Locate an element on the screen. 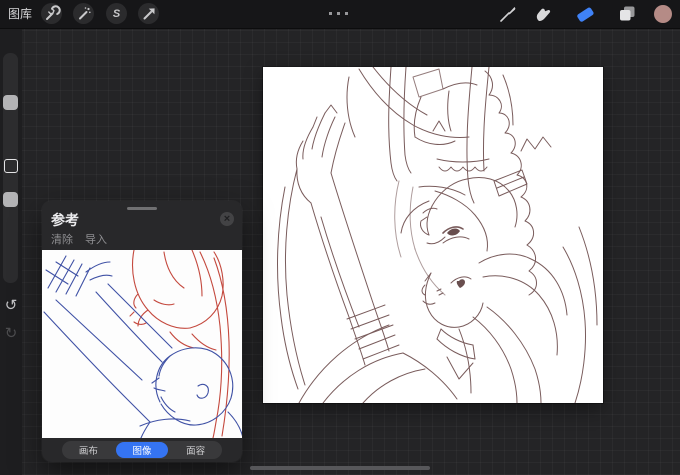 This screenshot has width=680, height=475. layers-button is located at coordinates (627, 14).